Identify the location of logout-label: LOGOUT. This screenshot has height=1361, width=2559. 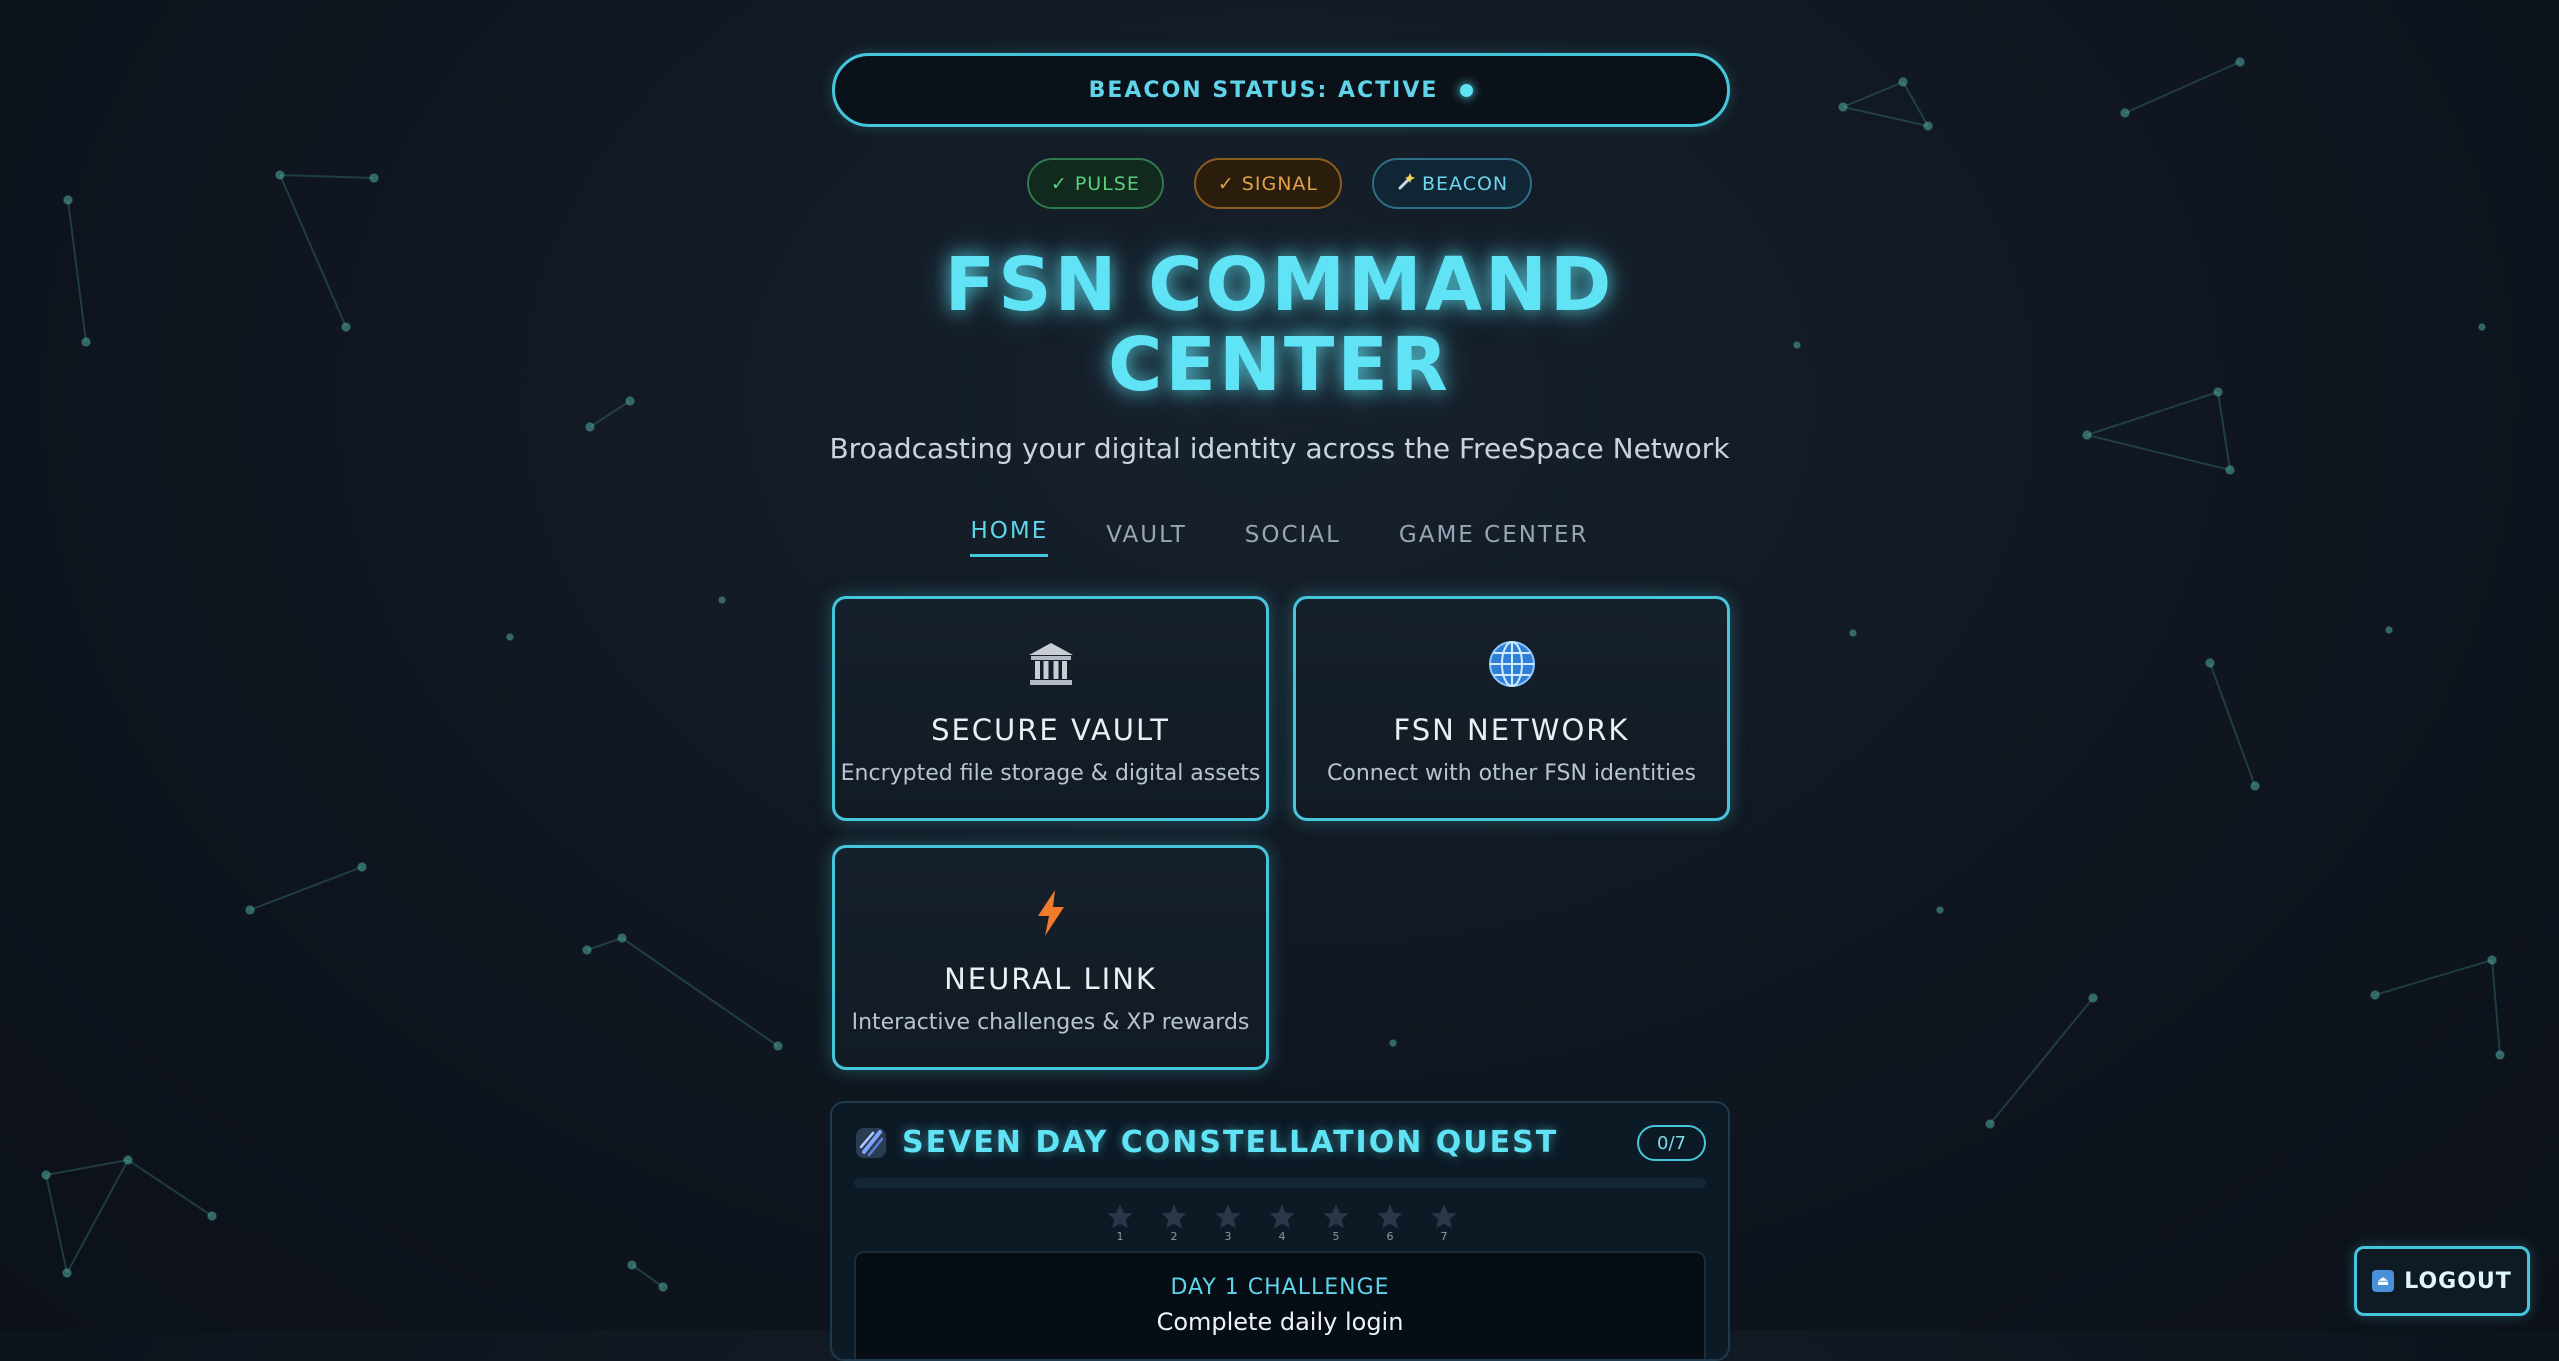
(2458, 1281).